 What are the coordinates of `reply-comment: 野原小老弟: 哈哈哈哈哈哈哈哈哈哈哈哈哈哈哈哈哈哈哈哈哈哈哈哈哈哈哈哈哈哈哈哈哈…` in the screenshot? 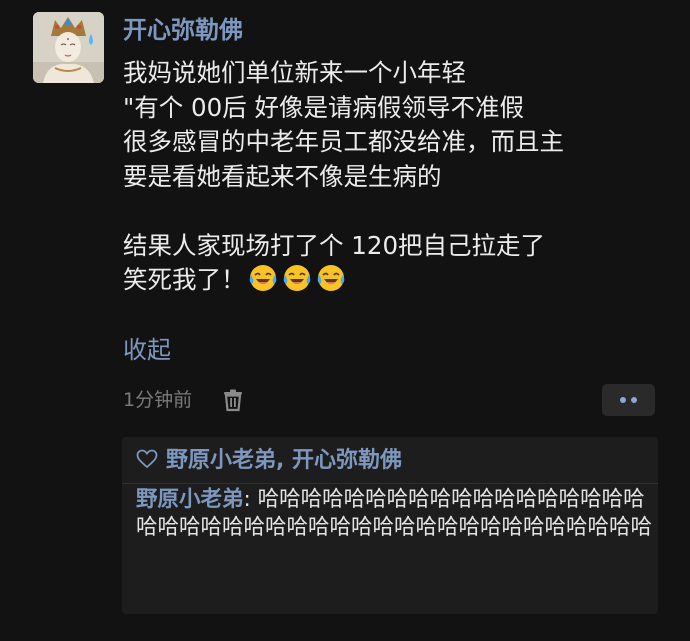 It's located at (396, 513).